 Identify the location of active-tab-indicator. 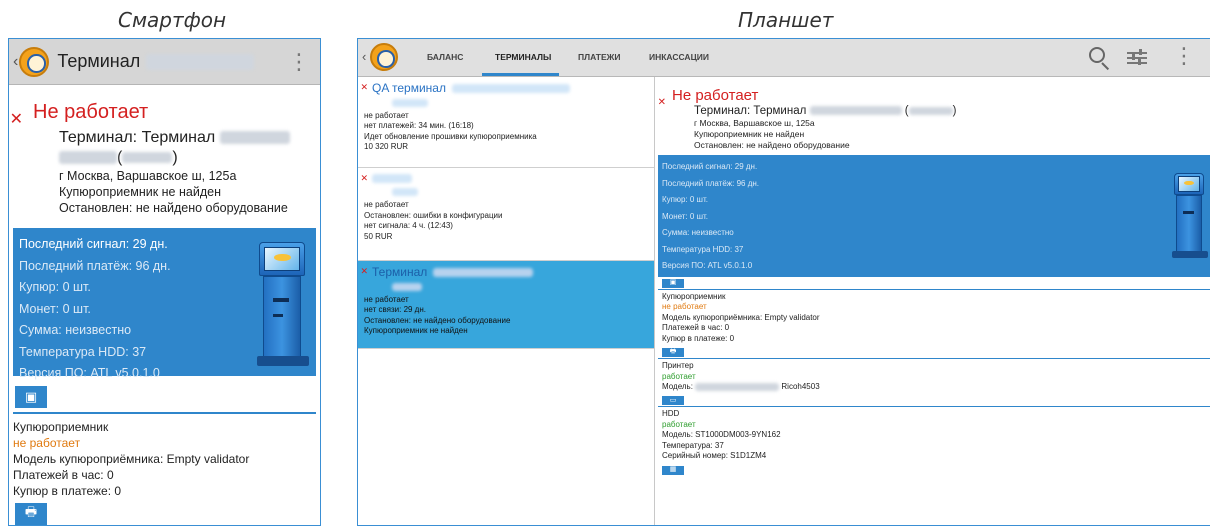
(520, 74).